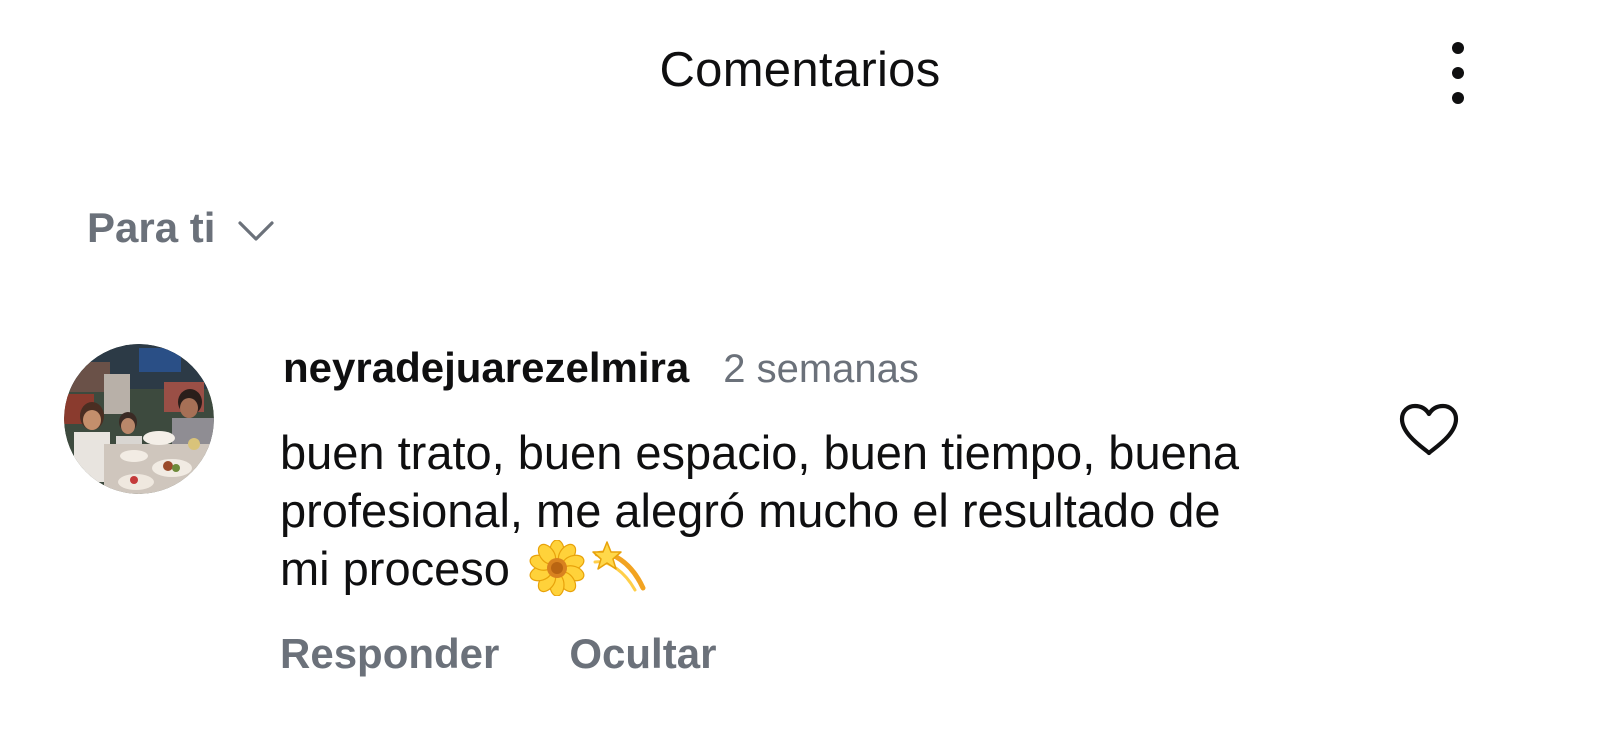 The image size is (1600, 745). I want to click on comment-actions: Responder Ocultar, so click(498, 654).